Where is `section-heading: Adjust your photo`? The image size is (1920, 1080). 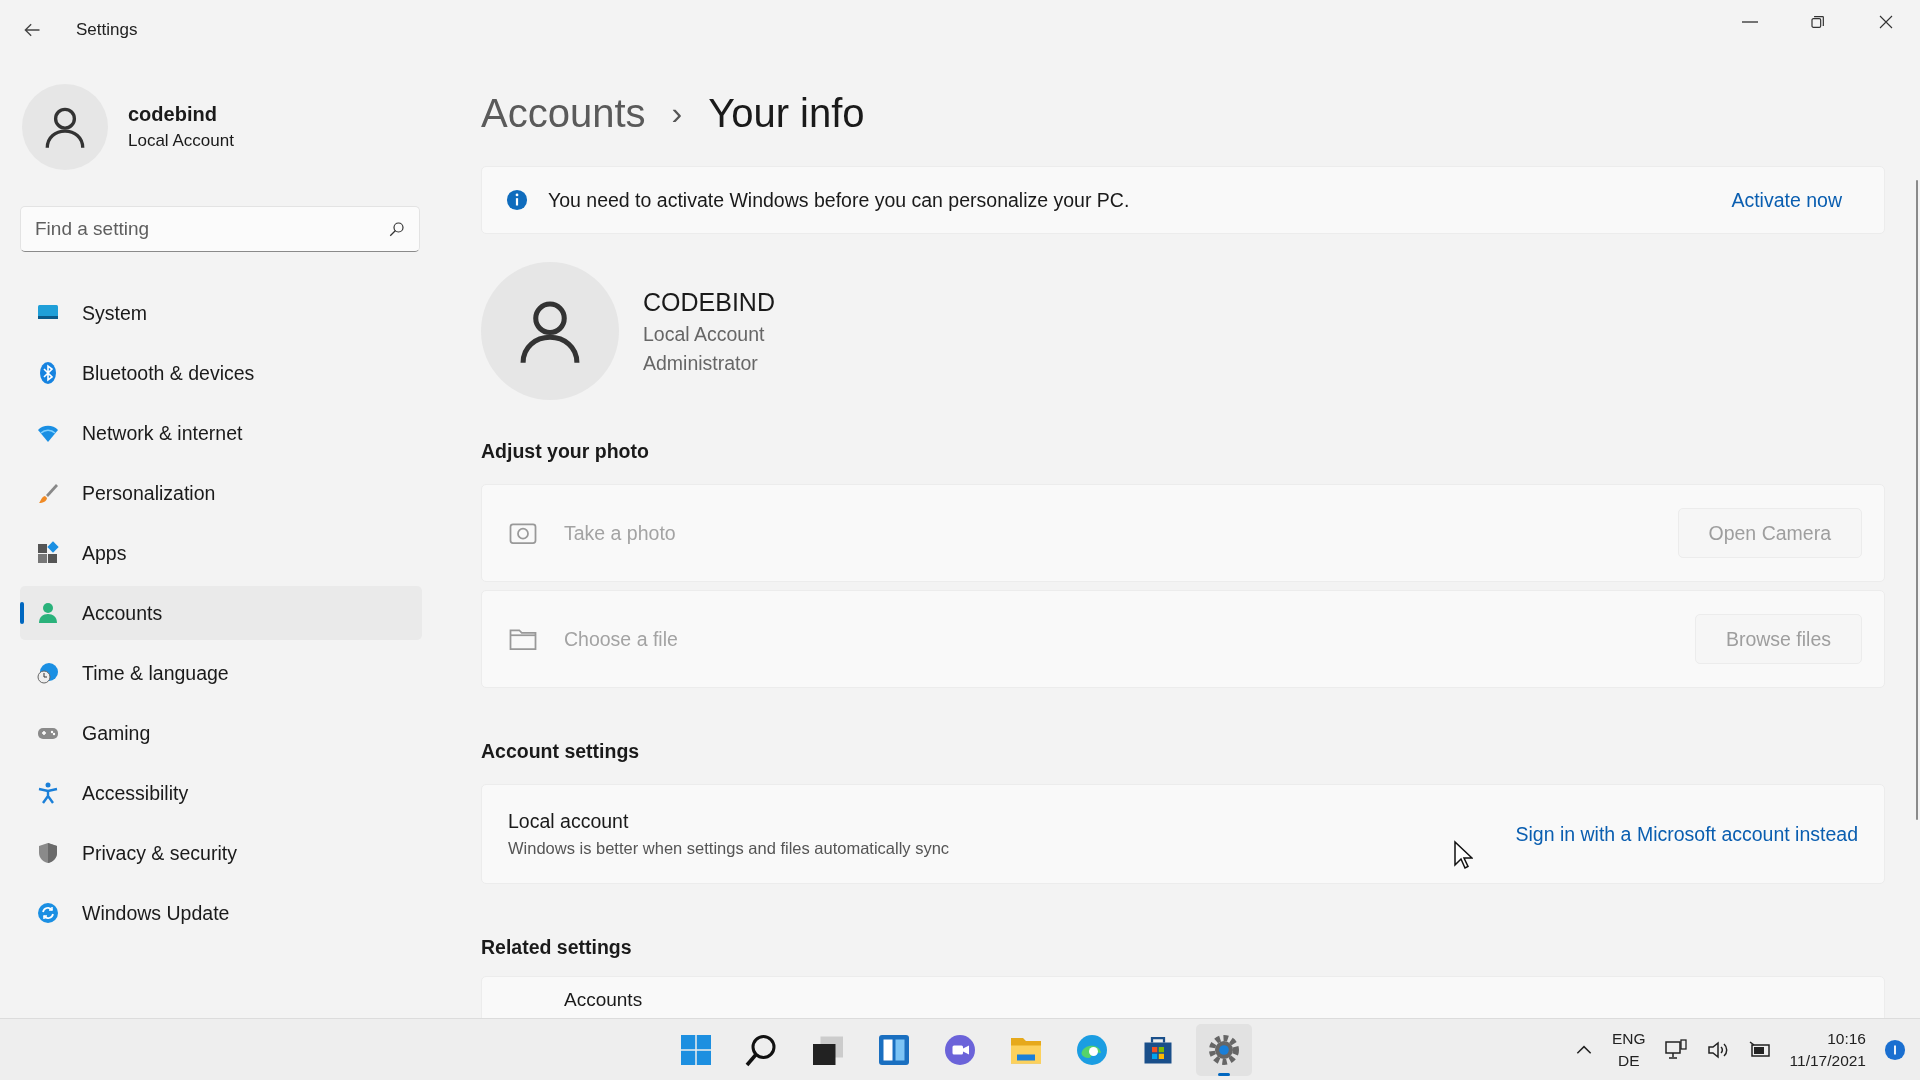
section-heading: Adjust your photo is located at coordinates (565, 452).